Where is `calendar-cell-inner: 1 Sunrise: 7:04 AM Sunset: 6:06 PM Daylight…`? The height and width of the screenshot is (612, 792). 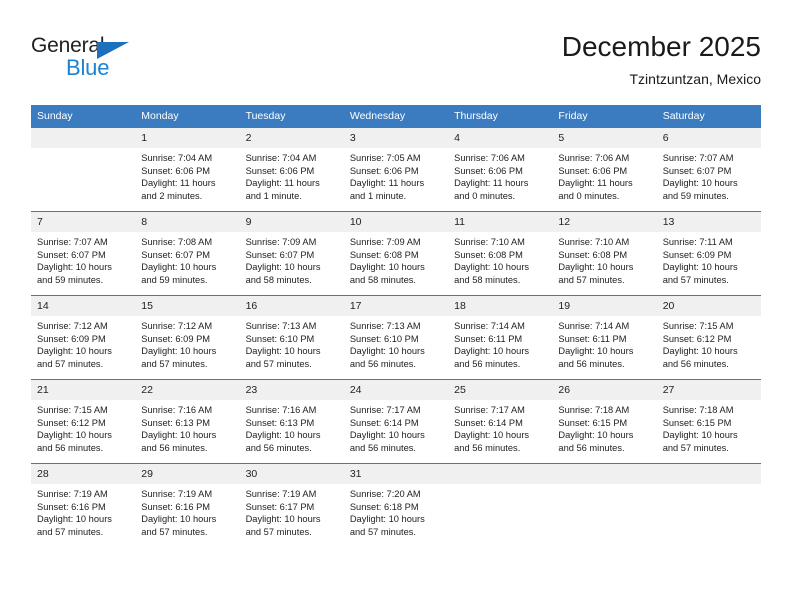
calendar-cell-inner: 1 Sunrise: 7:04 AM Sunset: 6:06 PM Daylight… is located at coordinates (187, 169).